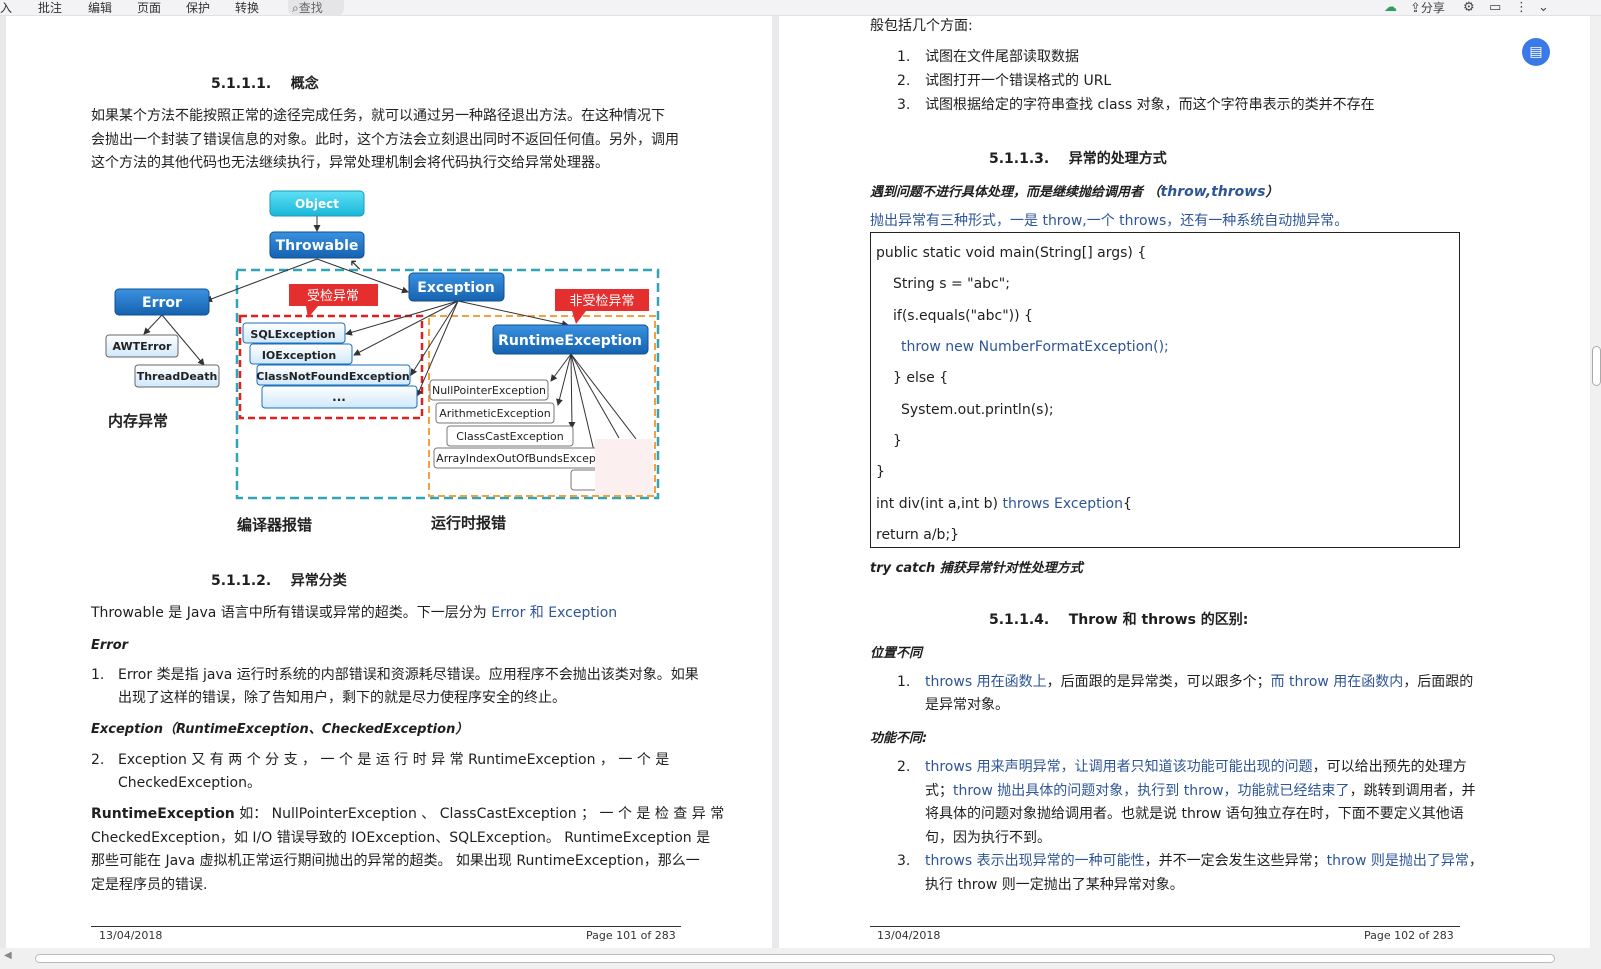  Describe the element at coordinates (149, 8) in the screenshot. I see `tab-page: 页面` at that location.